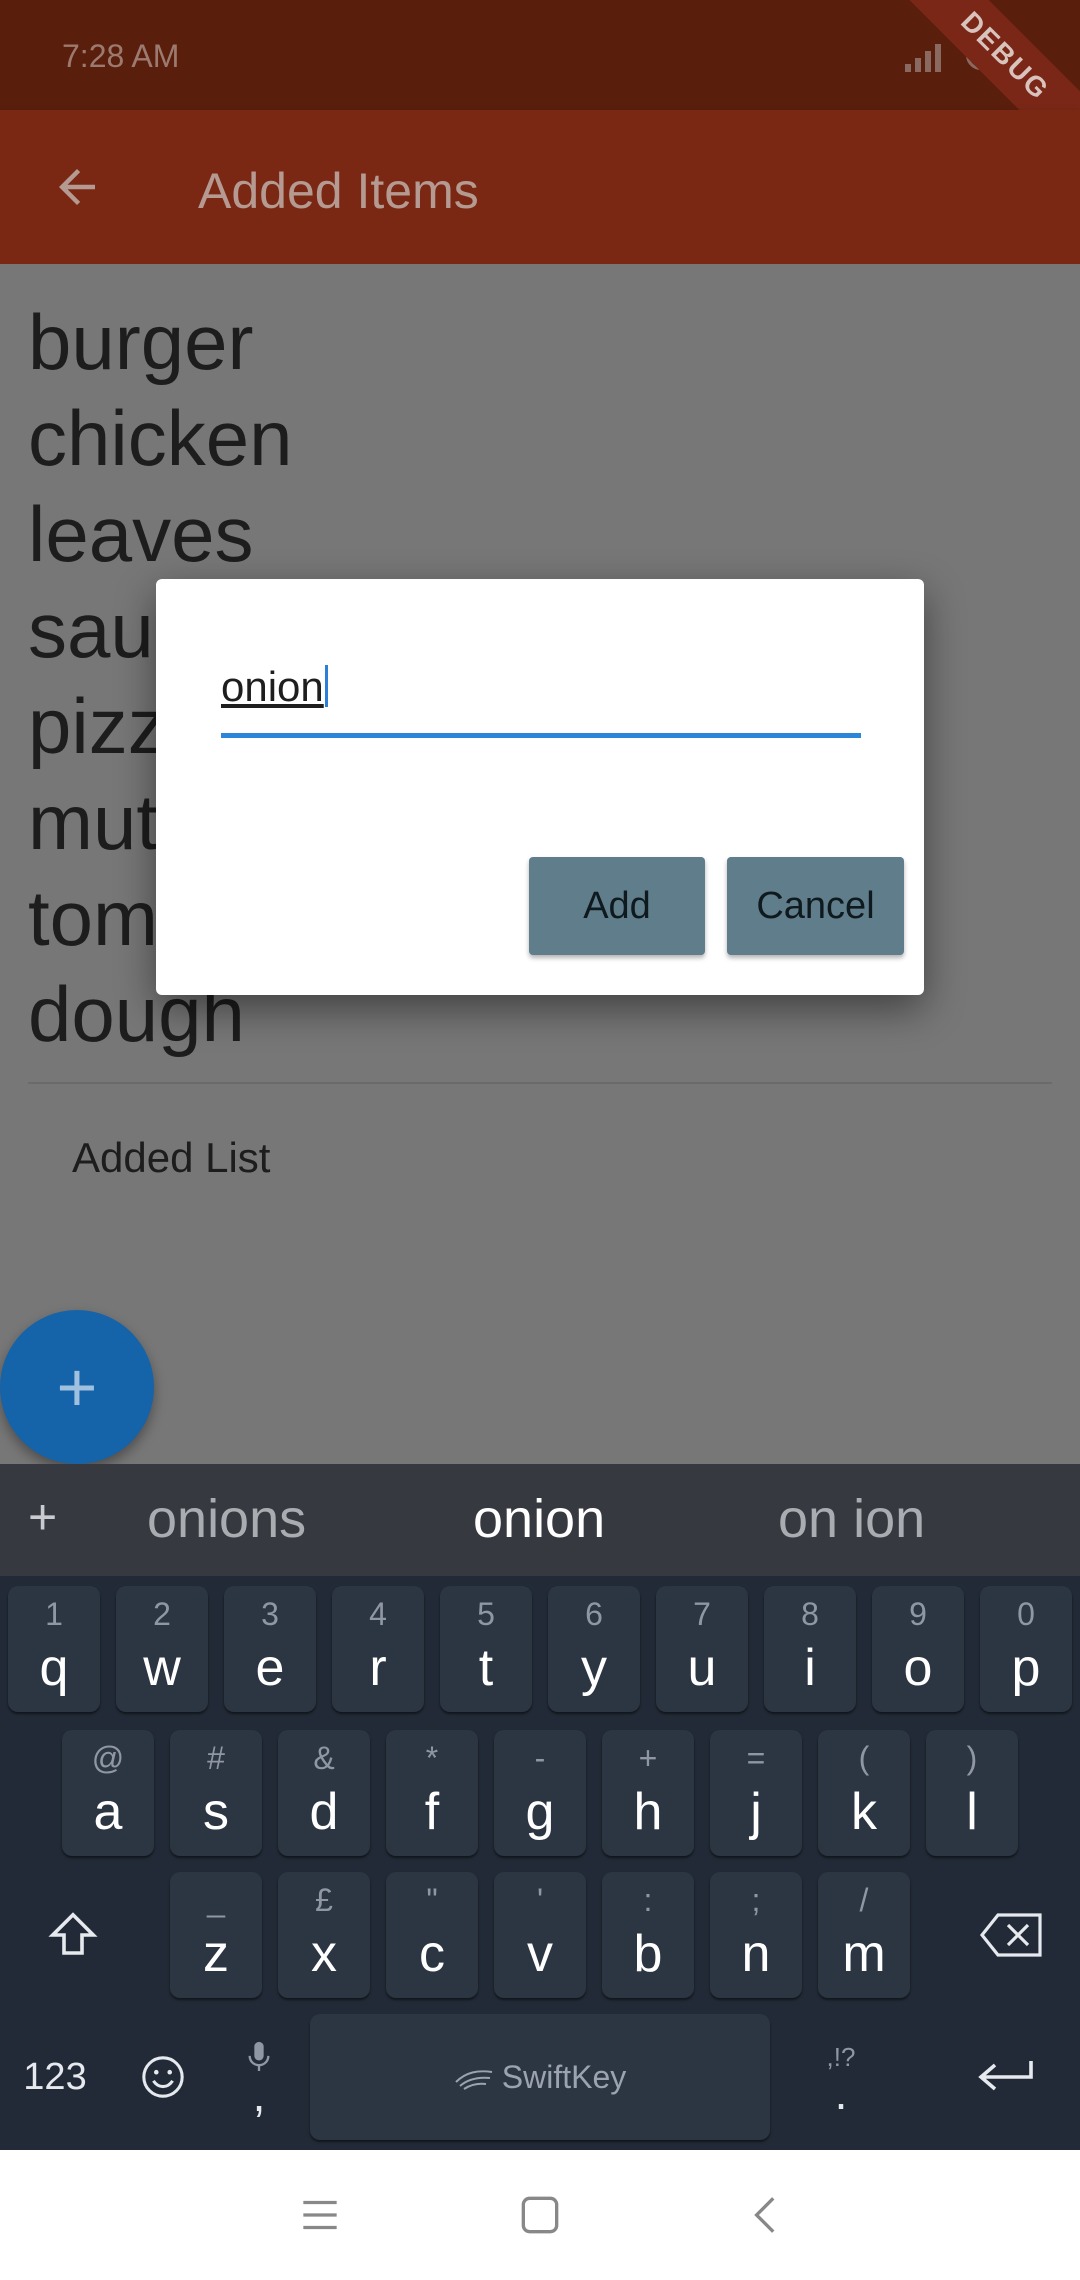  Describe the element at coordinates (338, 191) in the screenshot. I see `page-title: Added Items` at that location.